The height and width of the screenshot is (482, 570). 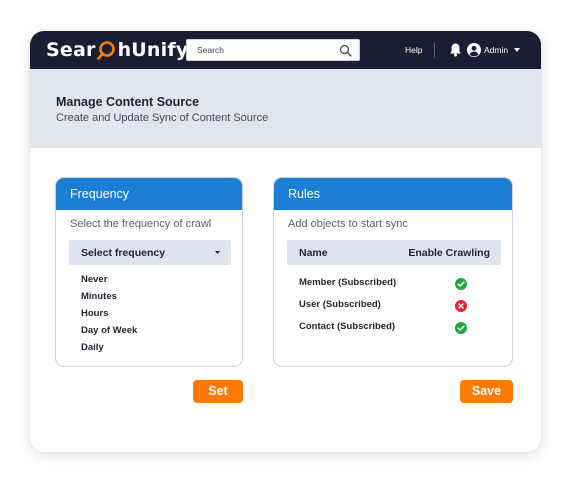 I want to click on bell-icon, so click(x=455, y=49).